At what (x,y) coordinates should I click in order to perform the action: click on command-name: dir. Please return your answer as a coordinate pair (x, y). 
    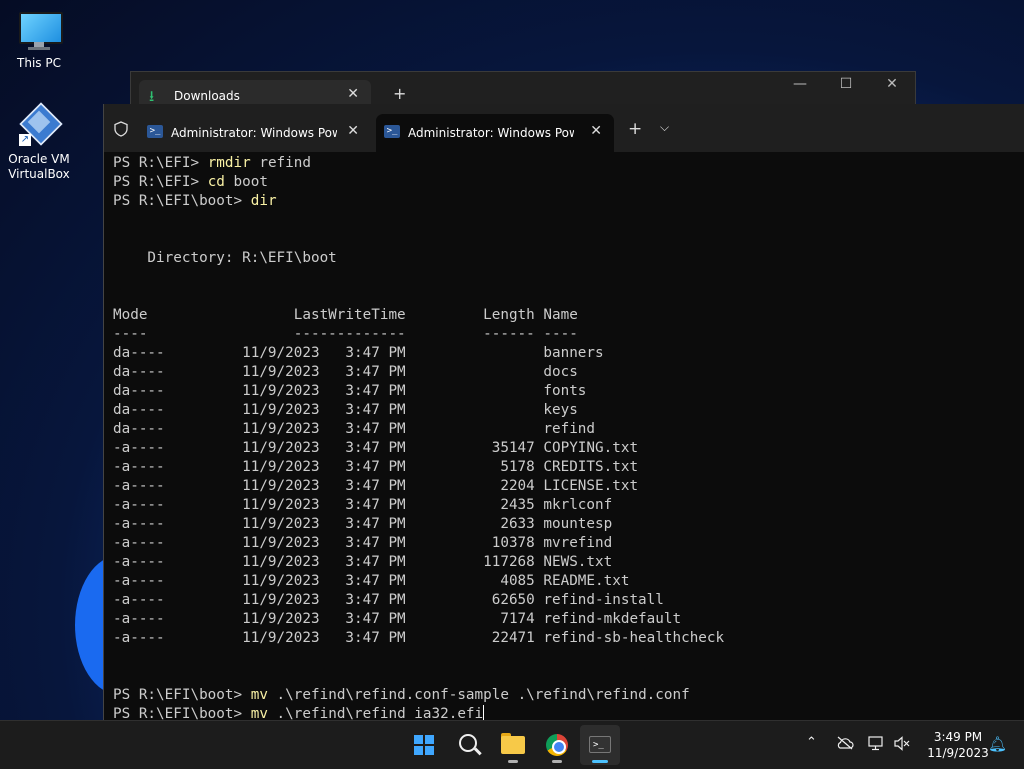
    Looking at the image, I should click on (263, 201).